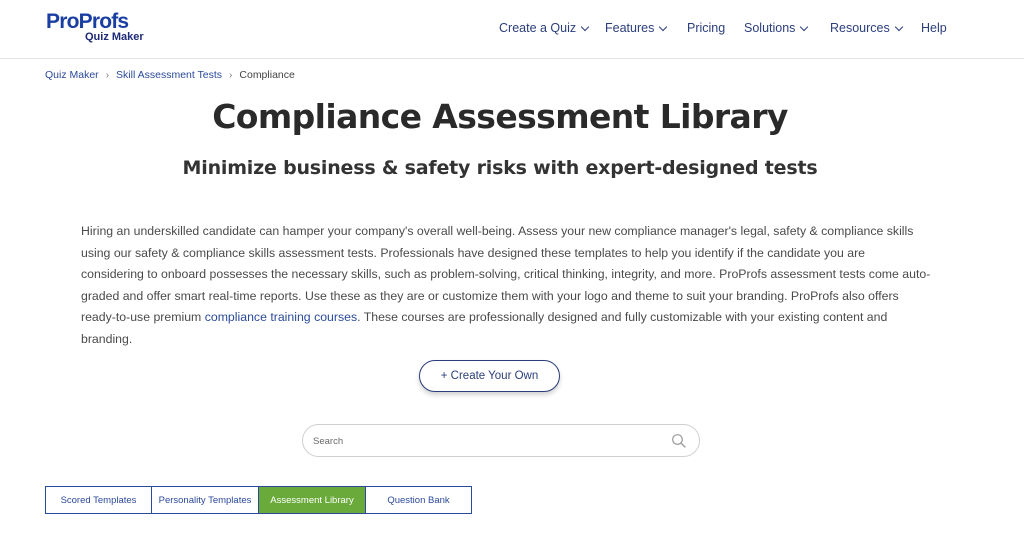 Image resolution: width=1024 pixels, height=533 pixels. I want to click on compliance-training-courses-link: compliance training courses, so click(281, 317).